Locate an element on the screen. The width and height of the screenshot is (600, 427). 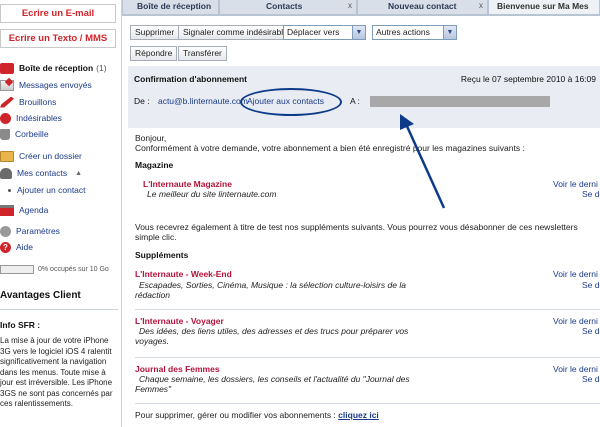
tab-label: Bienvenue sur Ma Mes is located at coordinates (543, 6).